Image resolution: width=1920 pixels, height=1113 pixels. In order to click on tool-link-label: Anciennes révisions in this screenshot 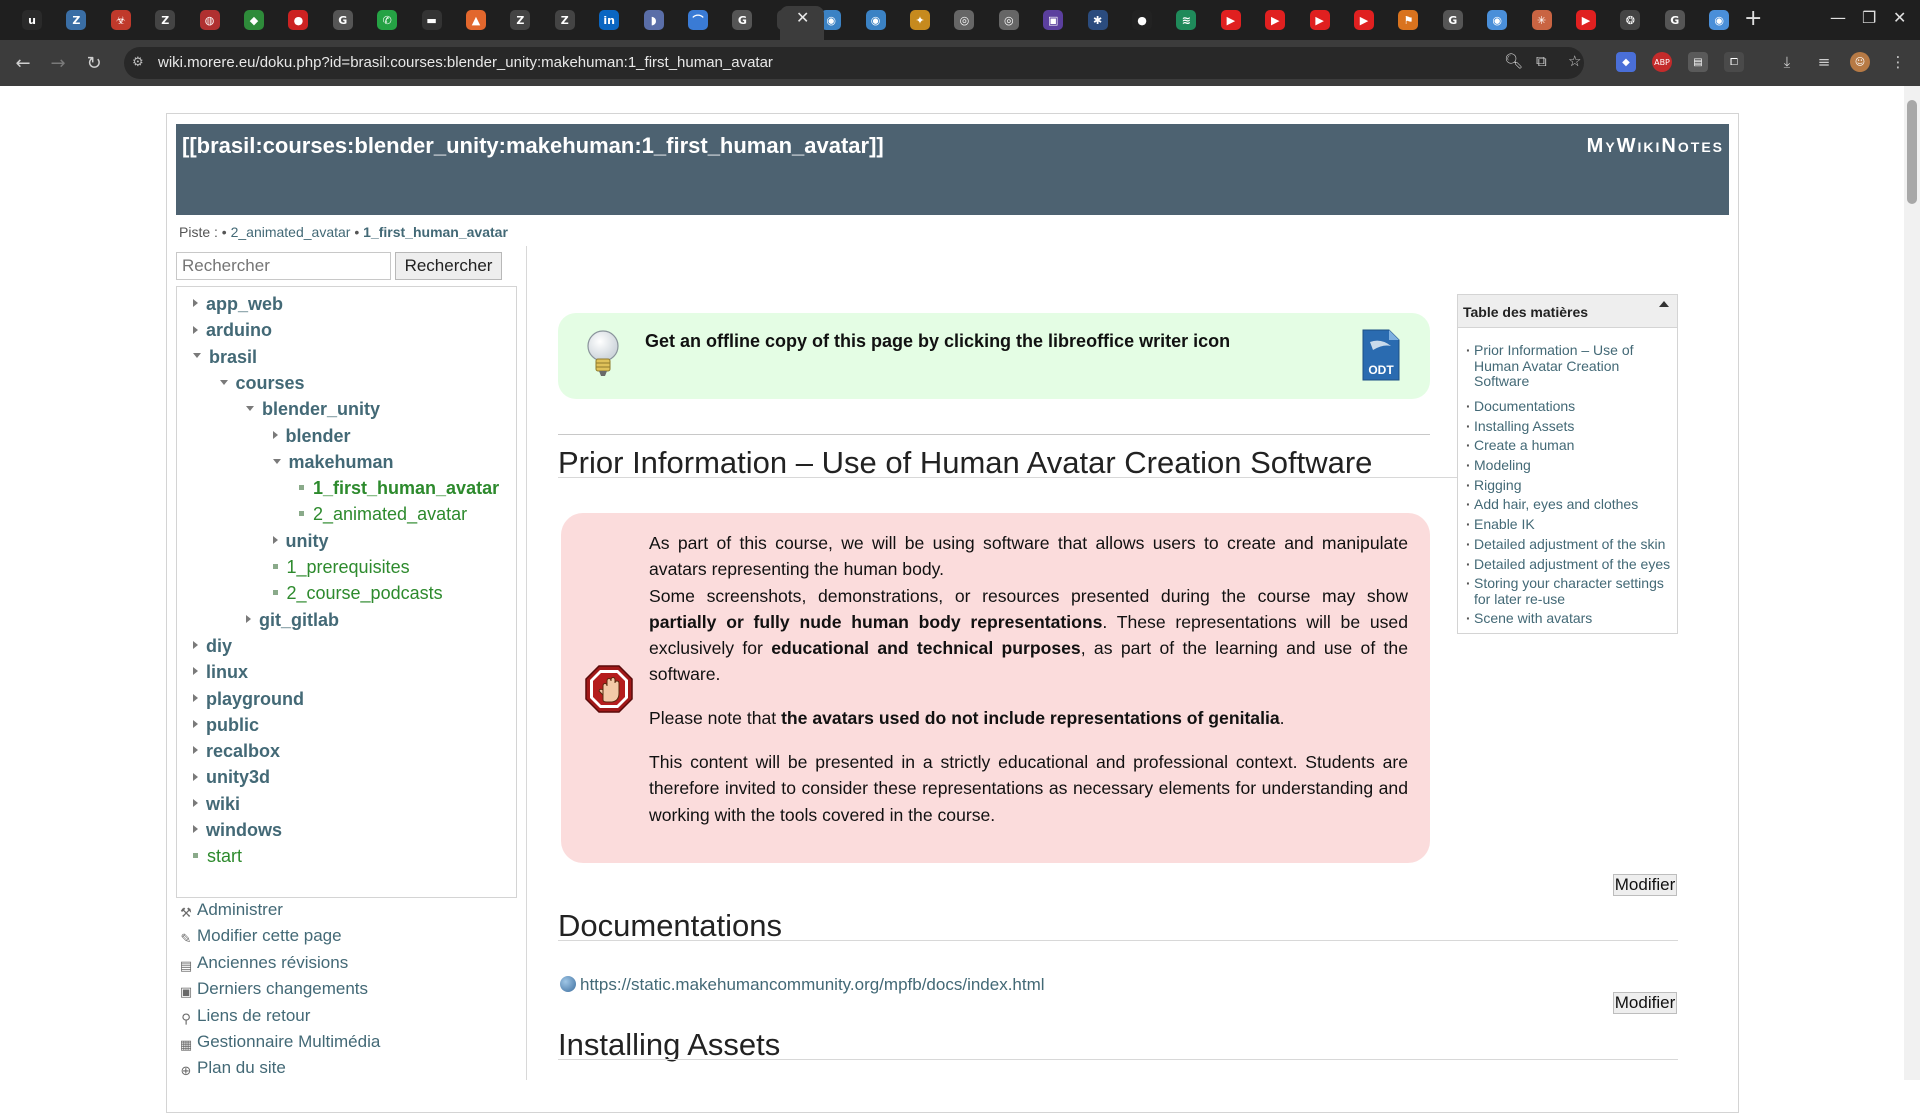, I will do `click(272, 962)`.